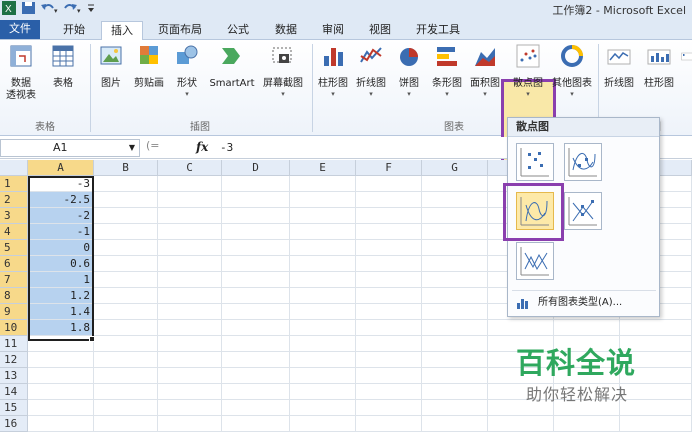 This screenshot has height=435, width=692. What do you see at coordinates (447, 71) in the screenshot?
I see `bar-chart-button: 条形图 ▾` at bounding box center [447, 71].